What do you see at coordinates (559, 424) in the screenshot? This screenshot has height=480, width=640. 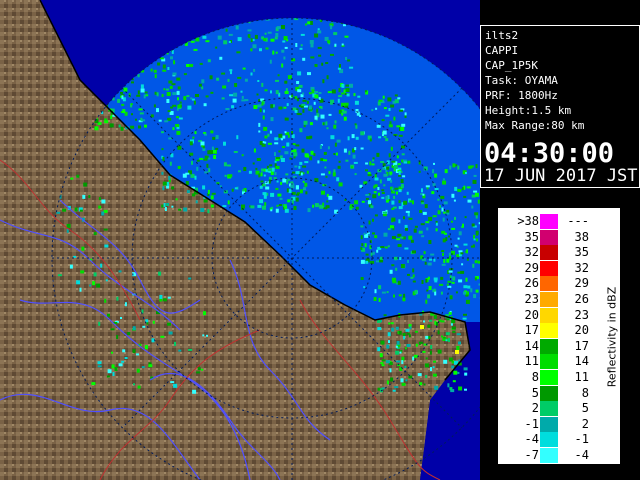 I see `legend-row: -1 2` at bounding box center [559, 424].